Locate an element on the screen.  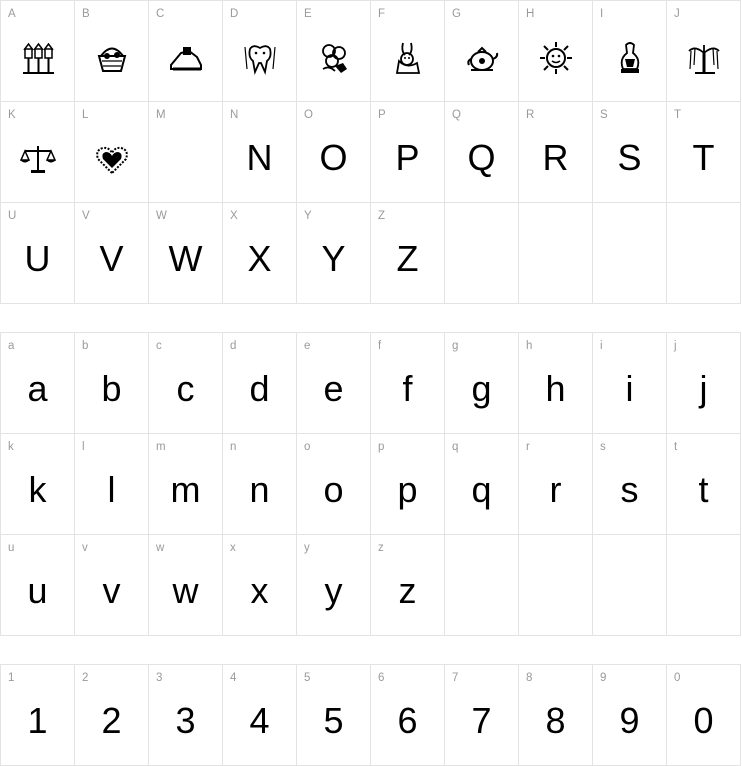
key-label: Z is located at coordinates (382, 216).